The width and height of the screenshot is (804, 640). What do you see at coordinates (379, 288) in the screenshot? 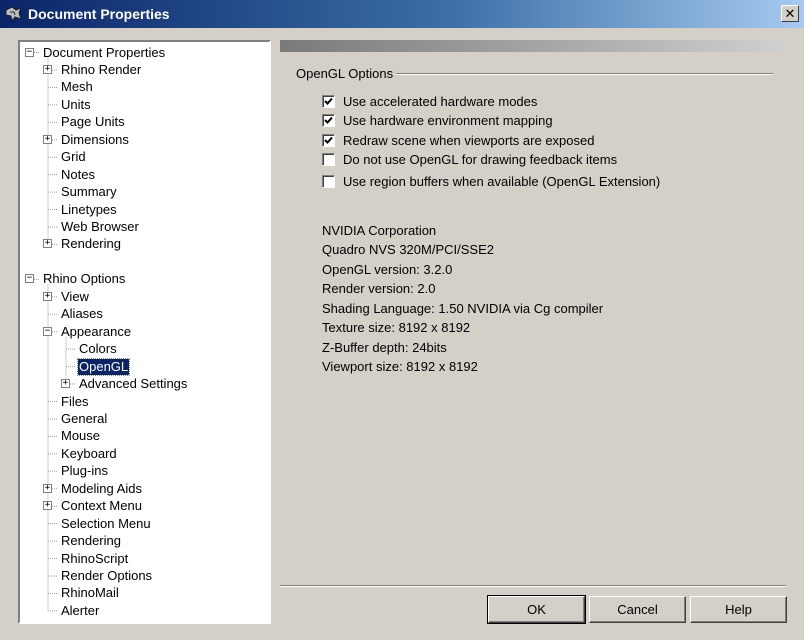
I see `render-version: Render version: 2.0` at bounding box center [379, 288].